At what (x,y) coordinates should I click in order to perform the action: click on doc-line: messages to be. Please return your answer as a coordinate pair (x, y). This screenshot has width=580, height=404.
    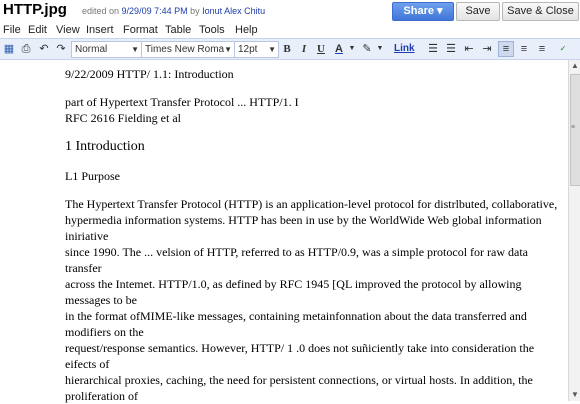
    Looking at the image, I should click on (101, 300).